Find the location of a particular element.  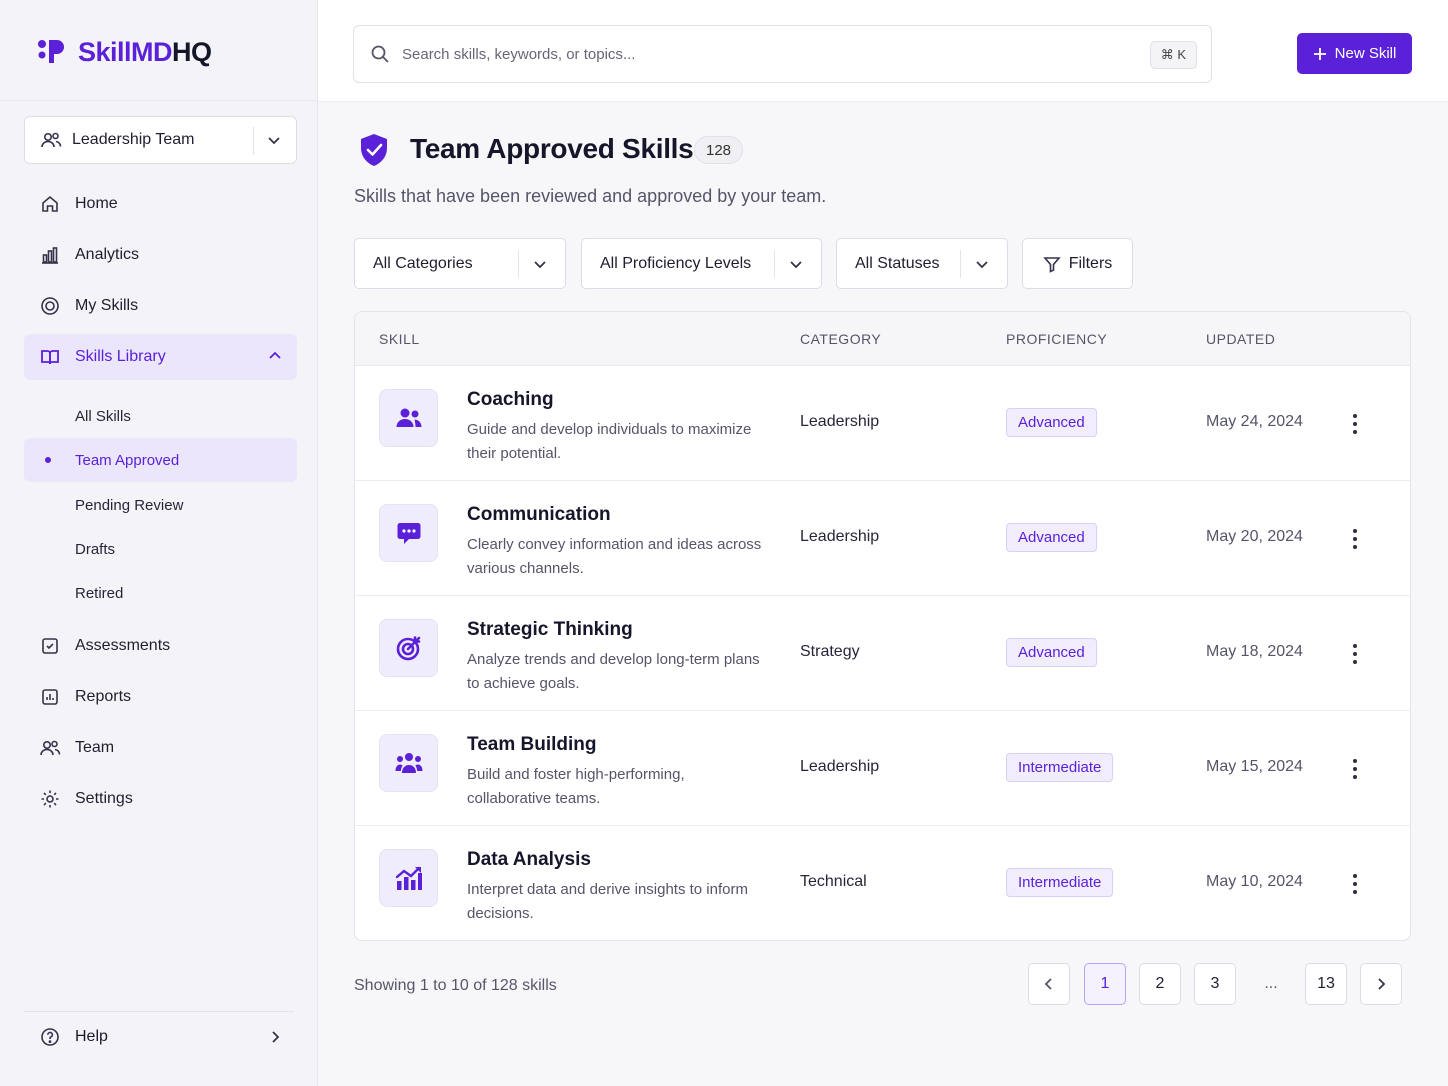

filters-button: Filters is located at coordinates (1077, 263).